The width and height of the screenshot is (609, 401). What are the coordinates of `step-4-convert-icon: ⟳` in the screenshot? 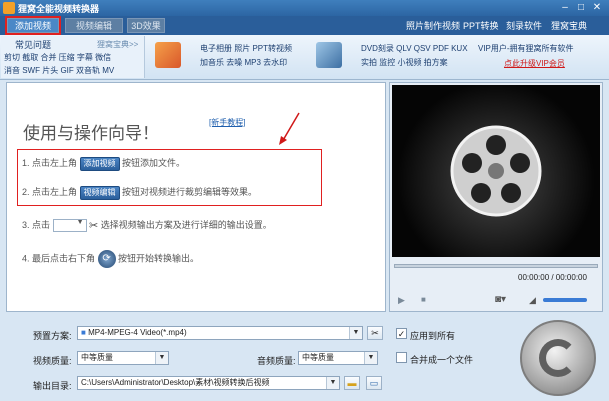 It's located at (106, 259).